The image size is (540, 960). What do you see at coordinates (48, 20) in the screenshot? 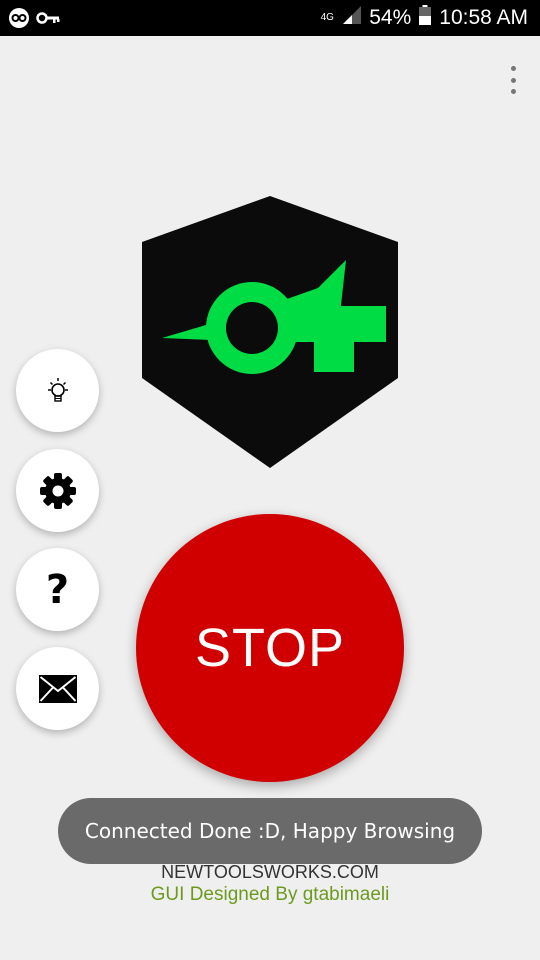
I see `key-icon` at bounding box center [48, 20].